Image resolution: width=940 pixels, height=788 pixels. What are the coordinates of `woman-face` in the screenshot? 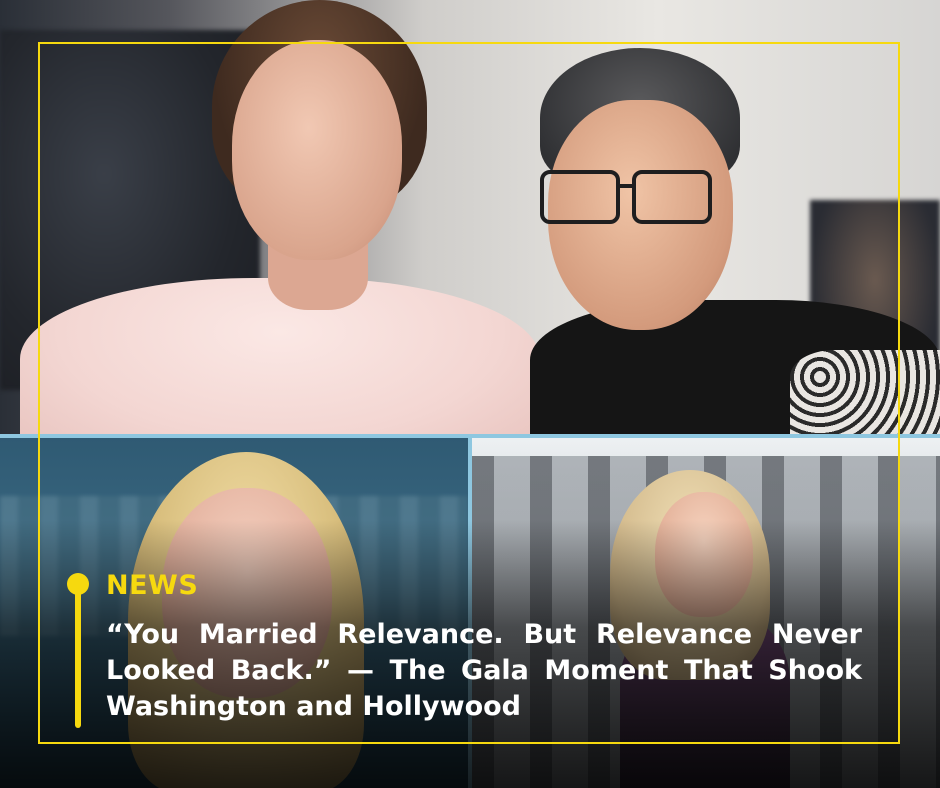 It's located at (317, 150).